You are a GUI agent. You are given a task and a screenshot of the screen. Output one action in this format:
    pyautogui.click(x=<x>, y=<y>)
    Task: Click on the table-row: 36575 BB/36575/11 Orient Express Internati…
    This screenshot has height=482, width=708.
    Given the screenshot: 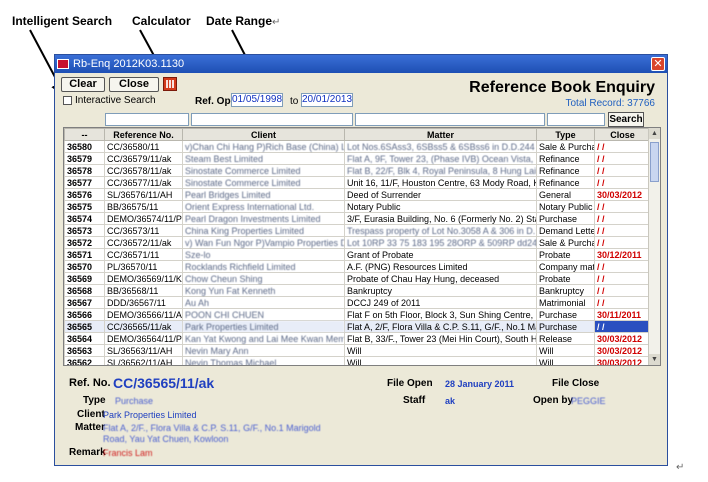 What is the action you would take?
    pyautogui.click(x=357, y=206)
    